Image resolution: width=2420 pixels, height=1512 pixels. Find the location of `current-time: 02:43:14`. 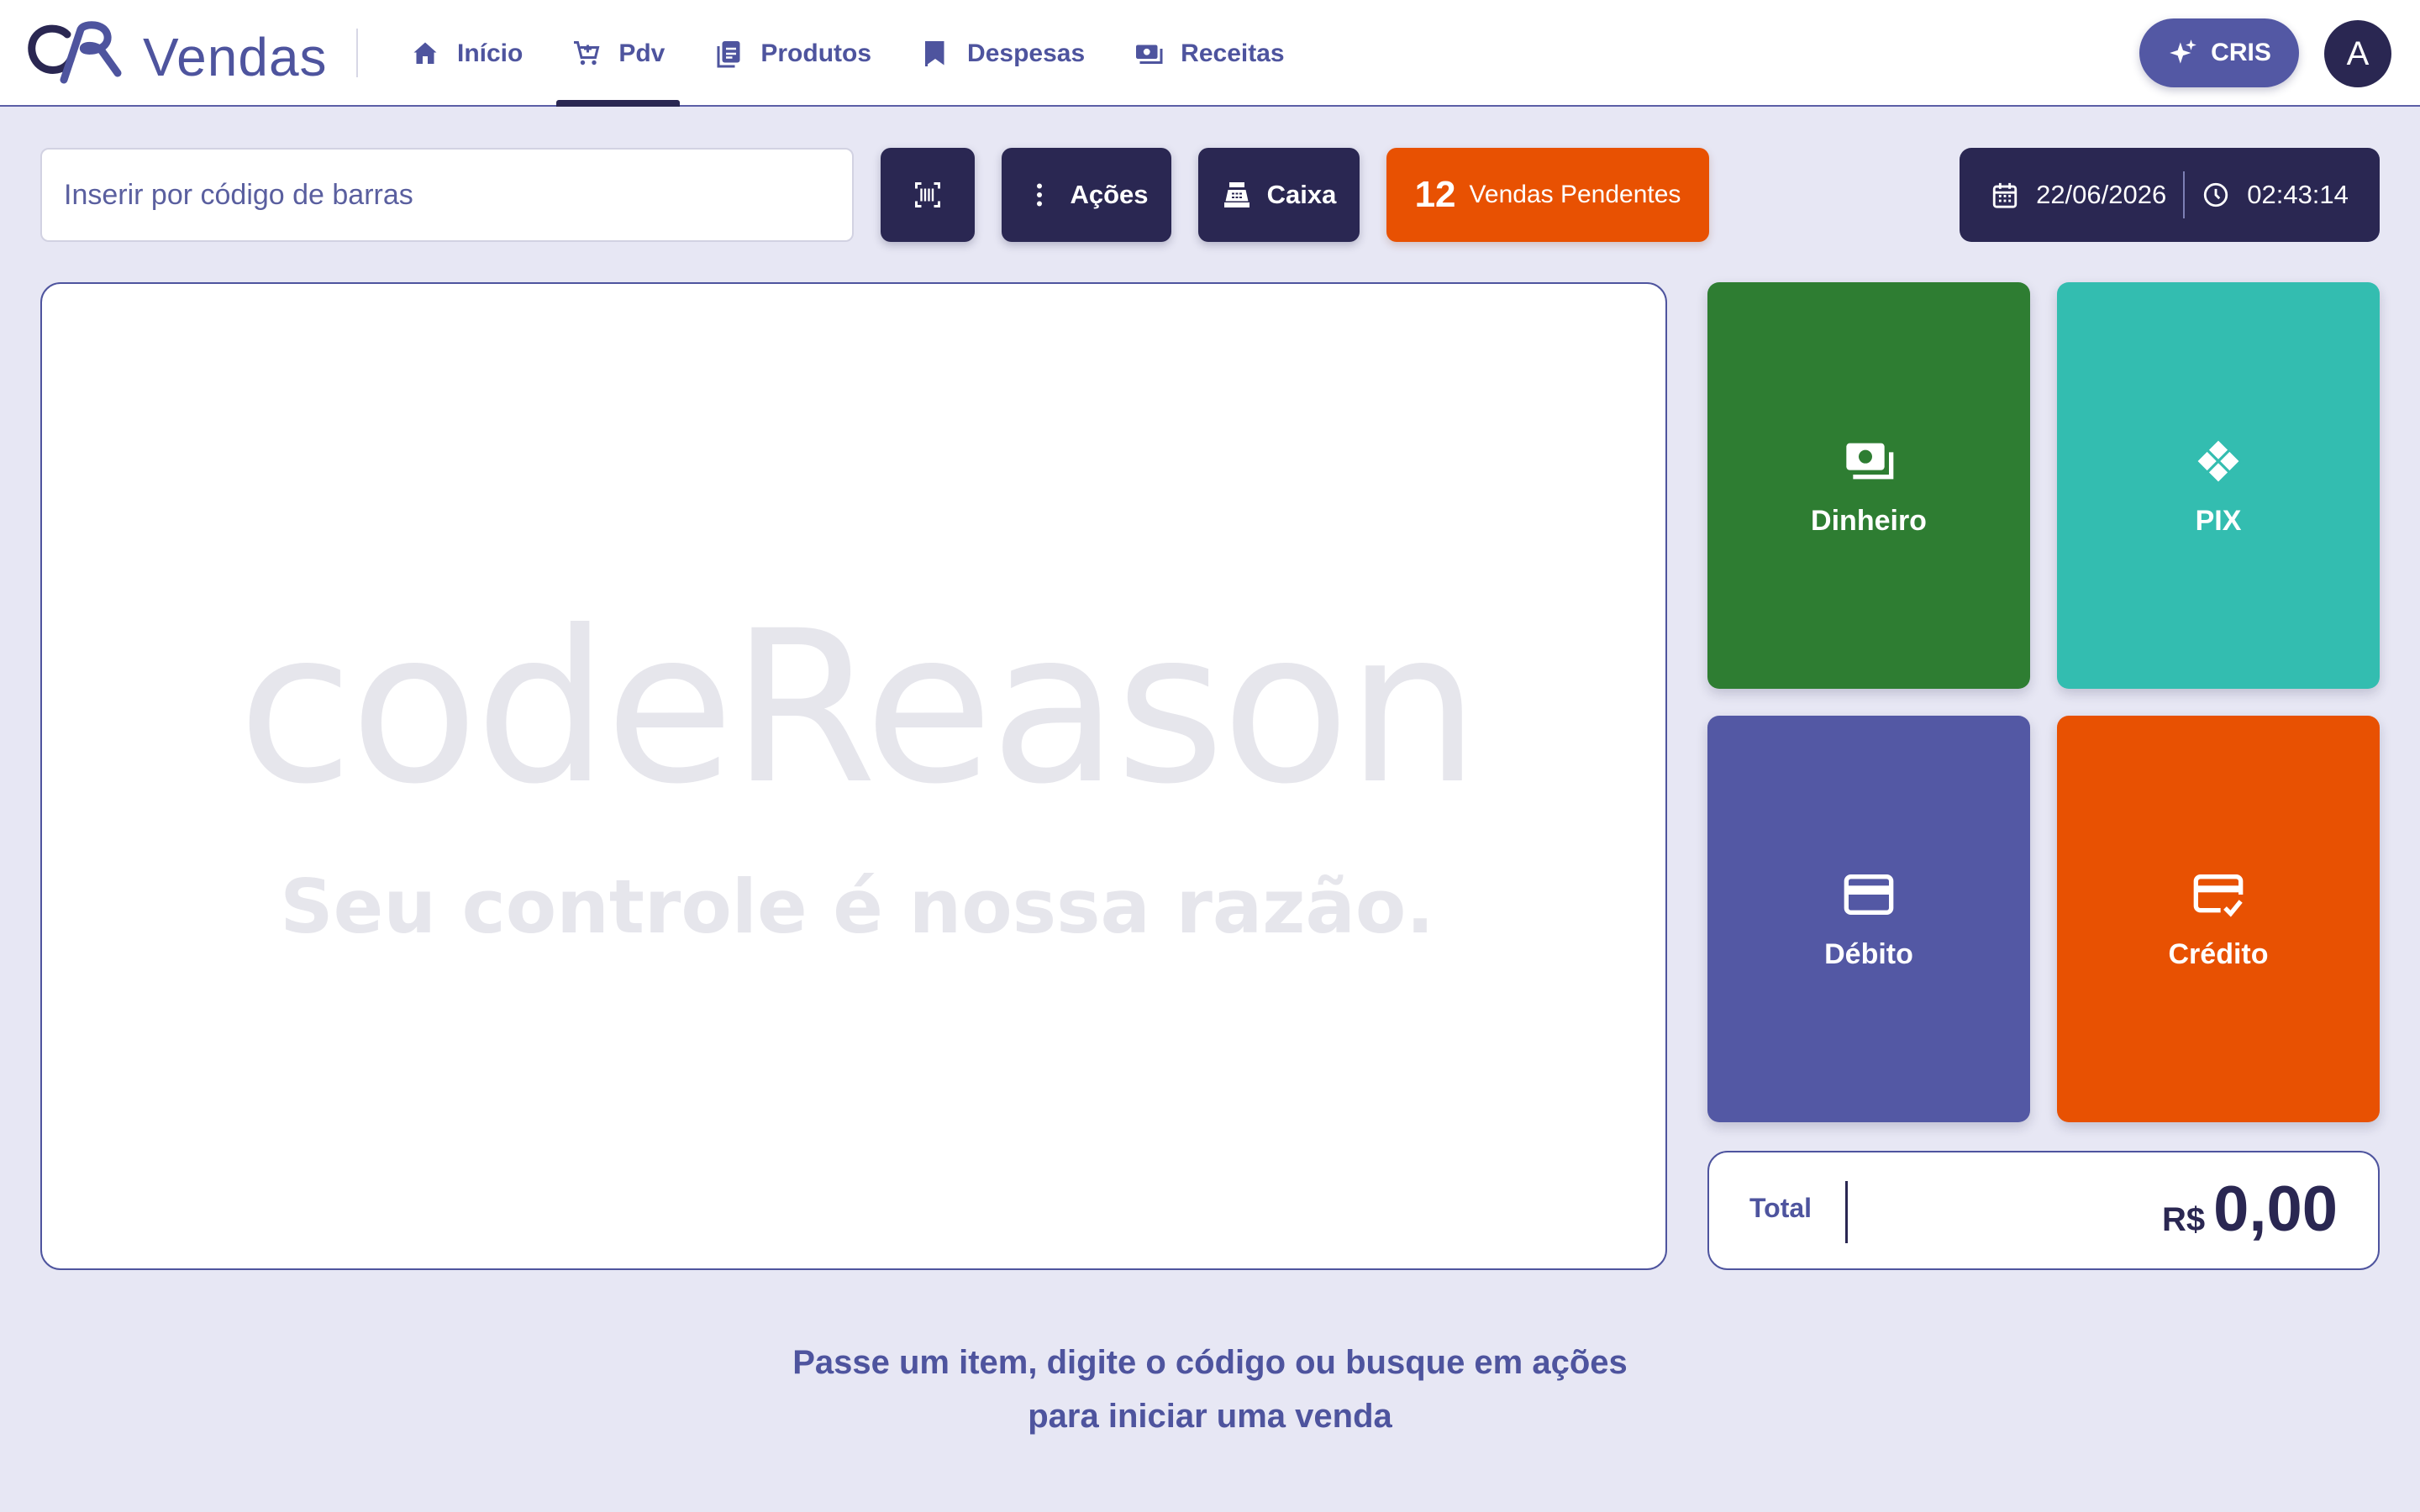

current-time: 02:43:14 is located at coordinates (2298, 194).